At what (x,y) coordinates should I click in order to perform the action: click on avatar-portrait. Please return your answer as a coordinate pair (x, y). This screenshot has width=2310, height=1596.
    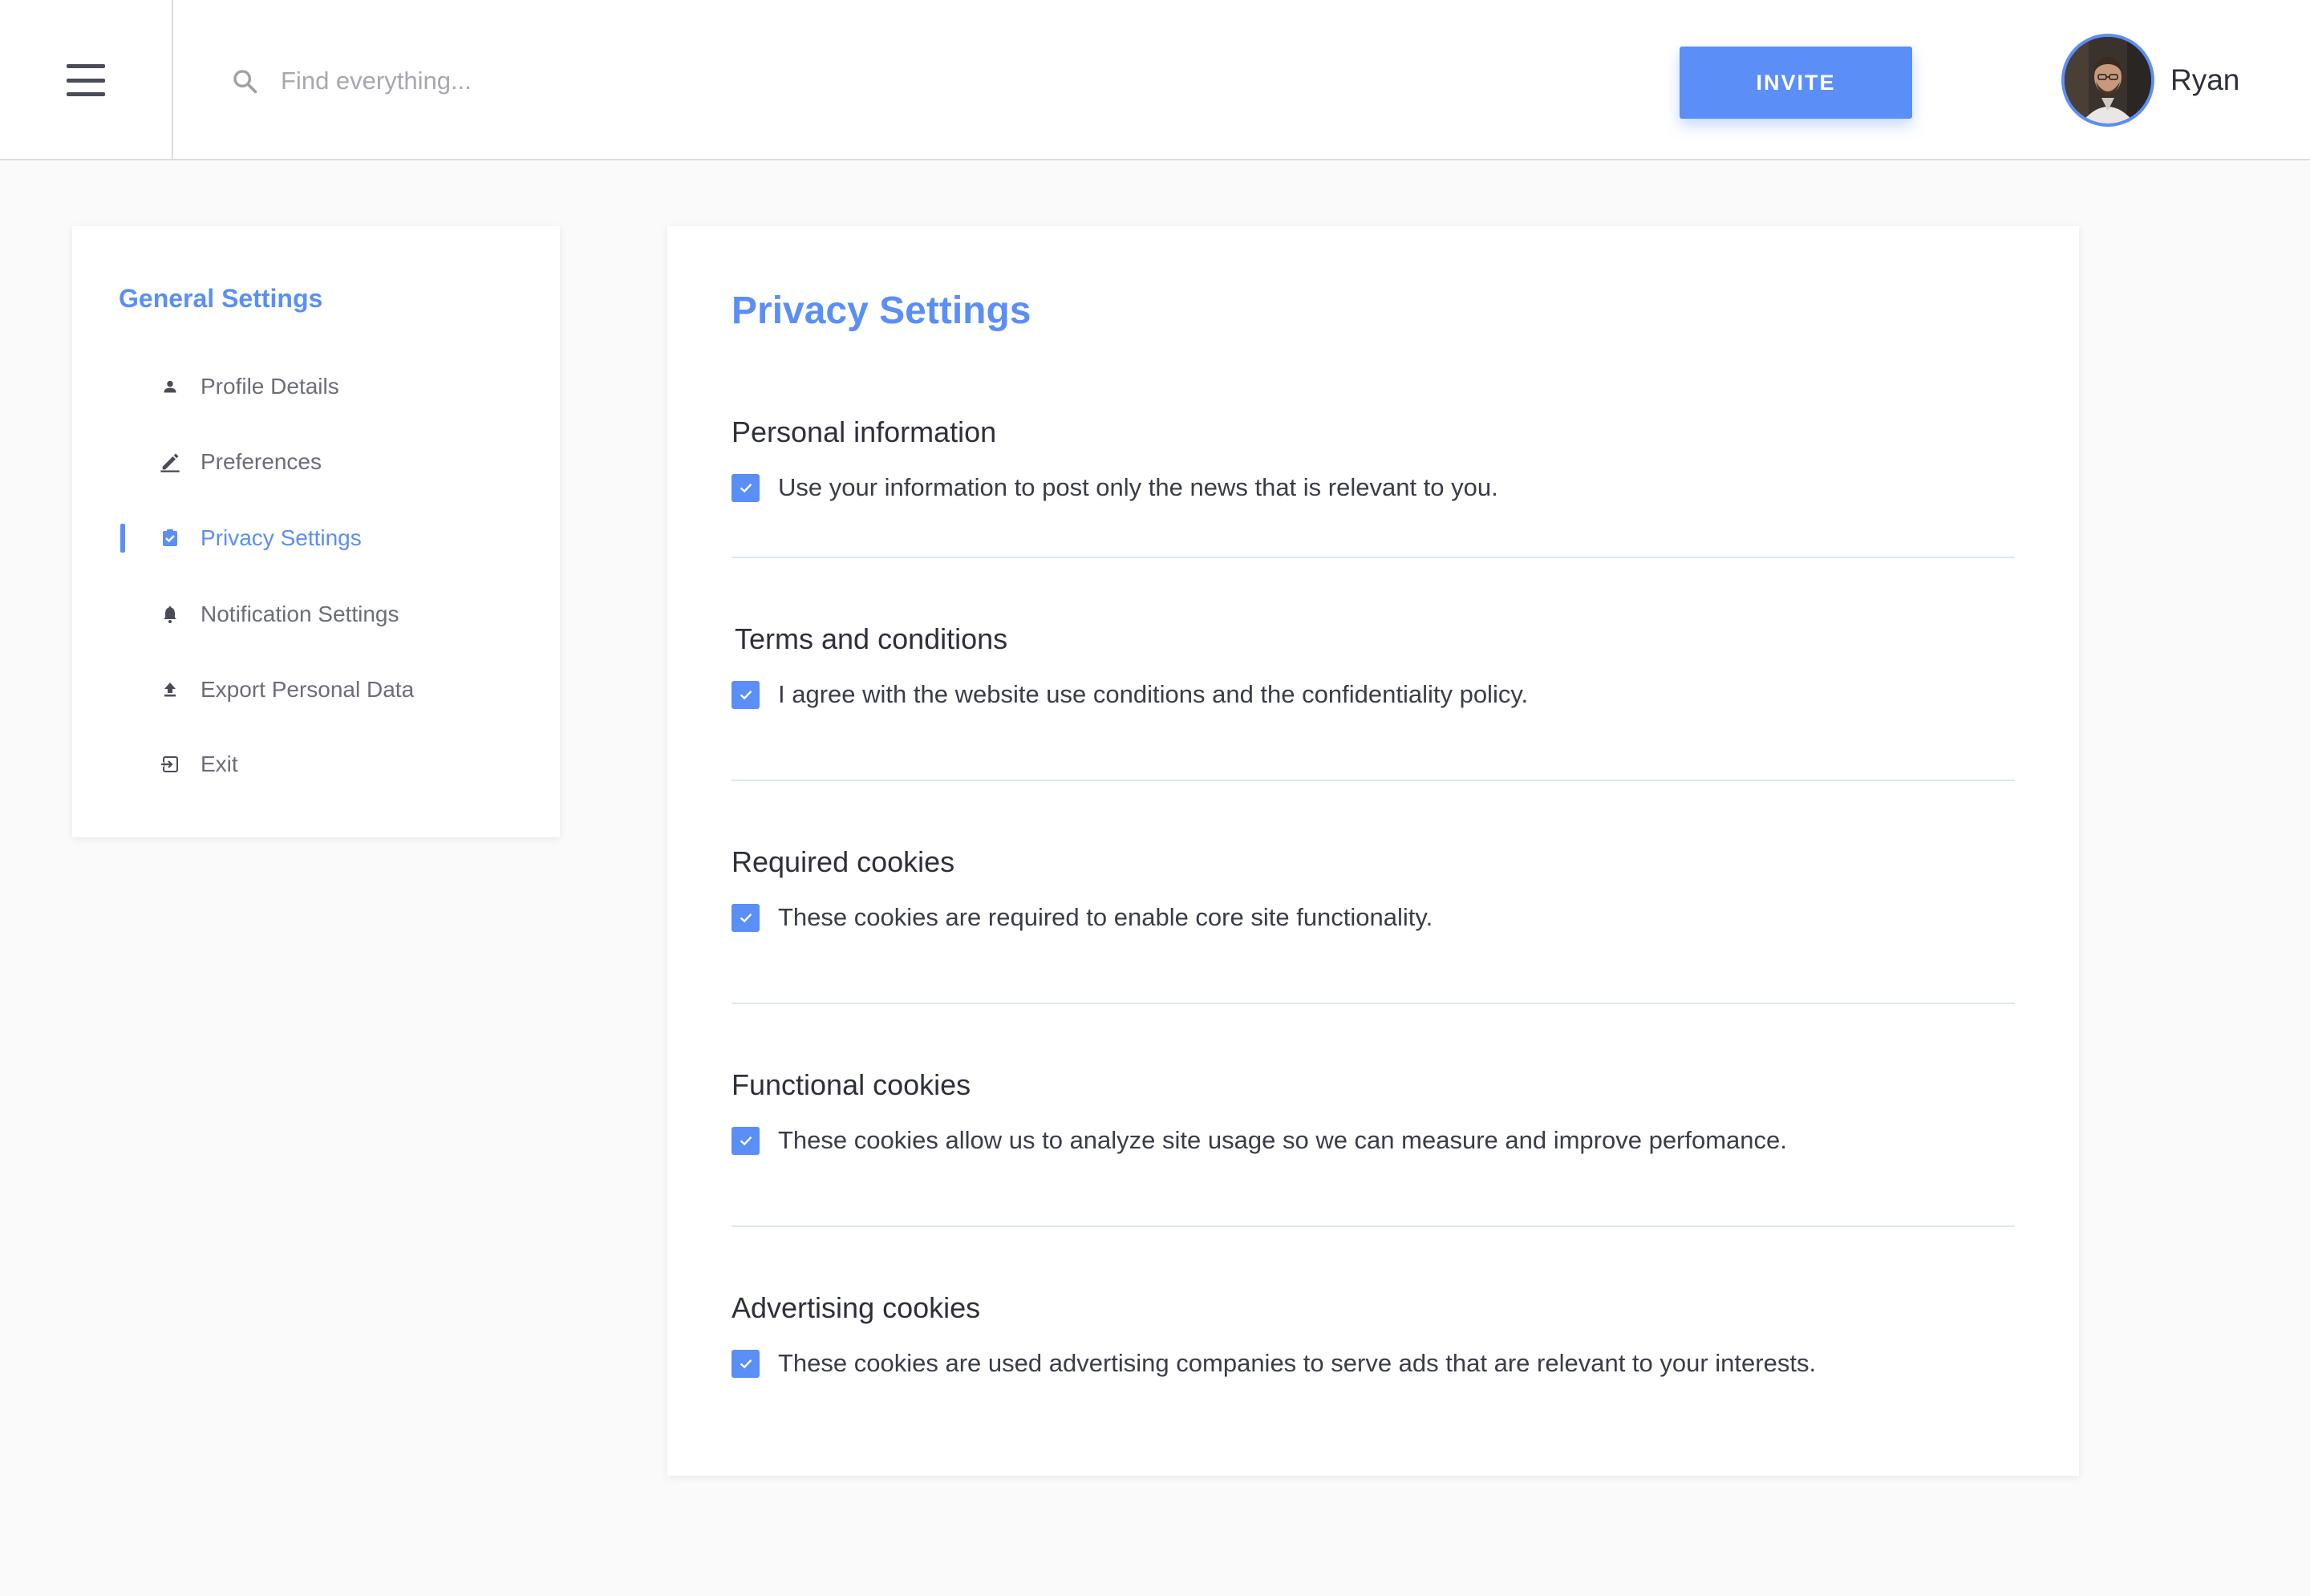
    Looking at the image, I should click on (2108, 80).